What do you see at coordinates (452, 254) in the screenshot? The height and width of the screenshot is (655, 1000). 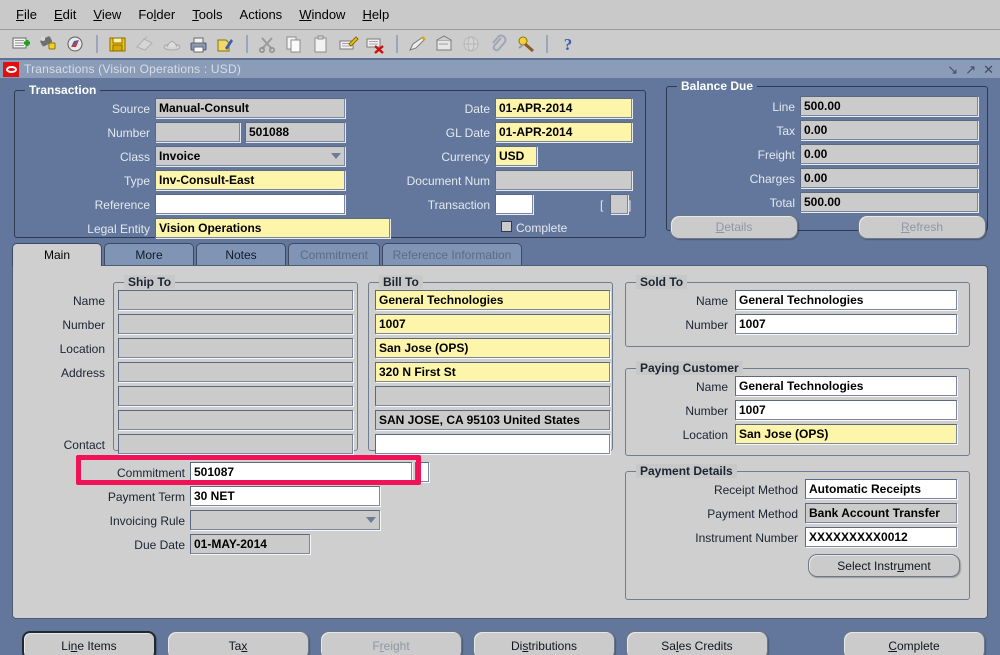 I see `tab-reference-information: Reference Information` at bounding box center [452, 254].